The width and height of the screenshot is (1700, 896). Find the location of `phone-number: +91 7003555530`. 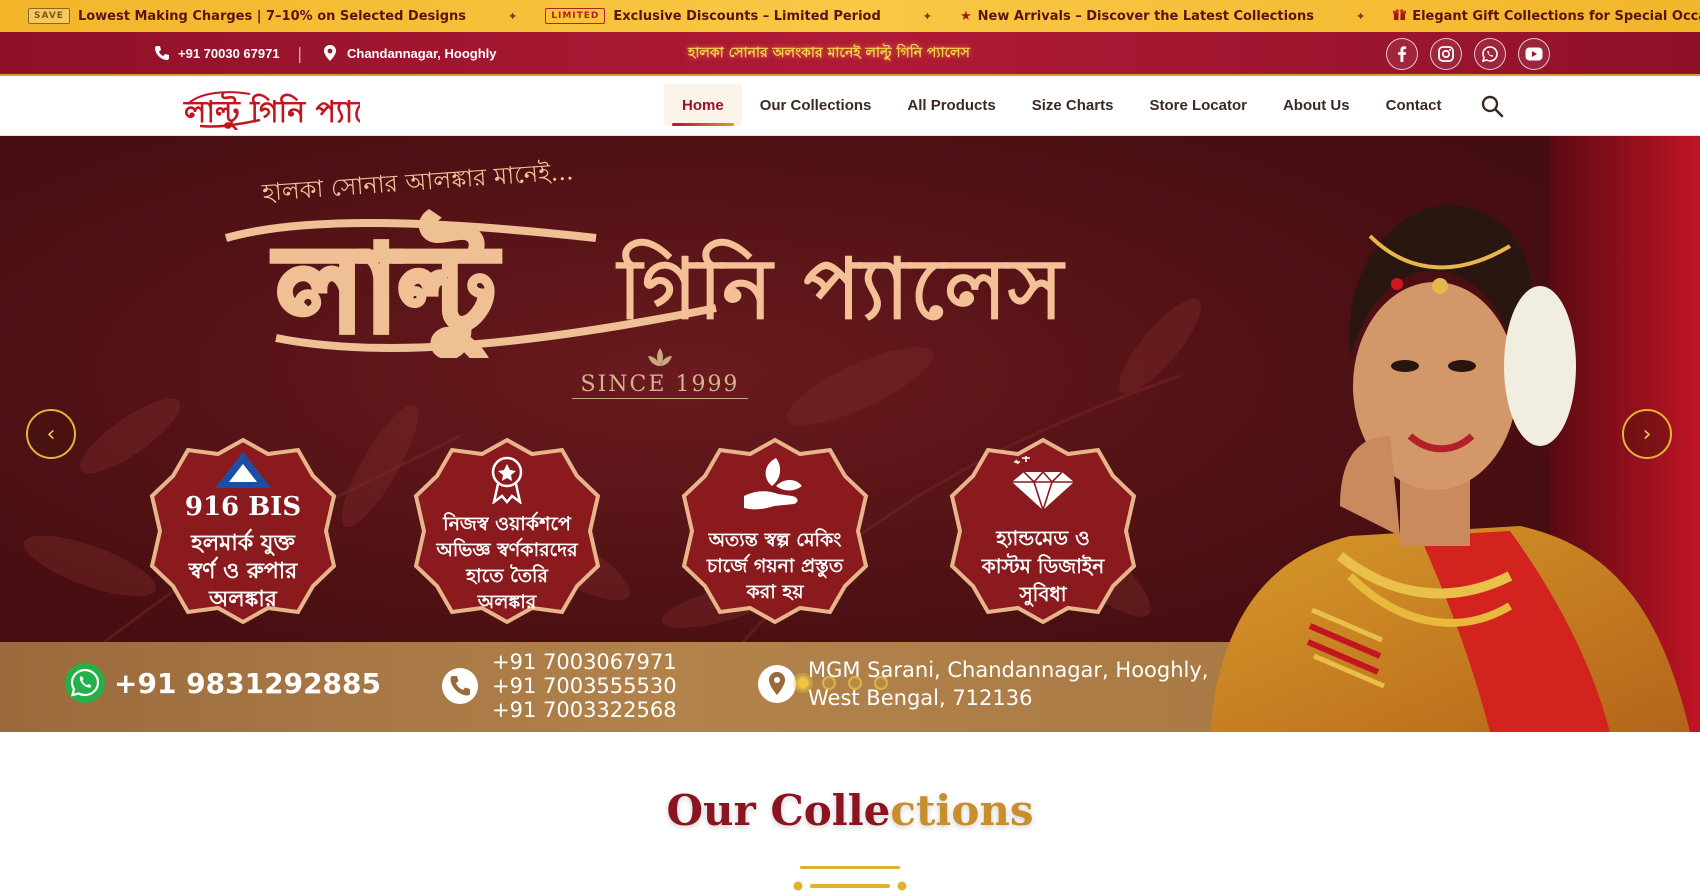

phone-number: +91 7003555530 is located at coordinates (584, 686).